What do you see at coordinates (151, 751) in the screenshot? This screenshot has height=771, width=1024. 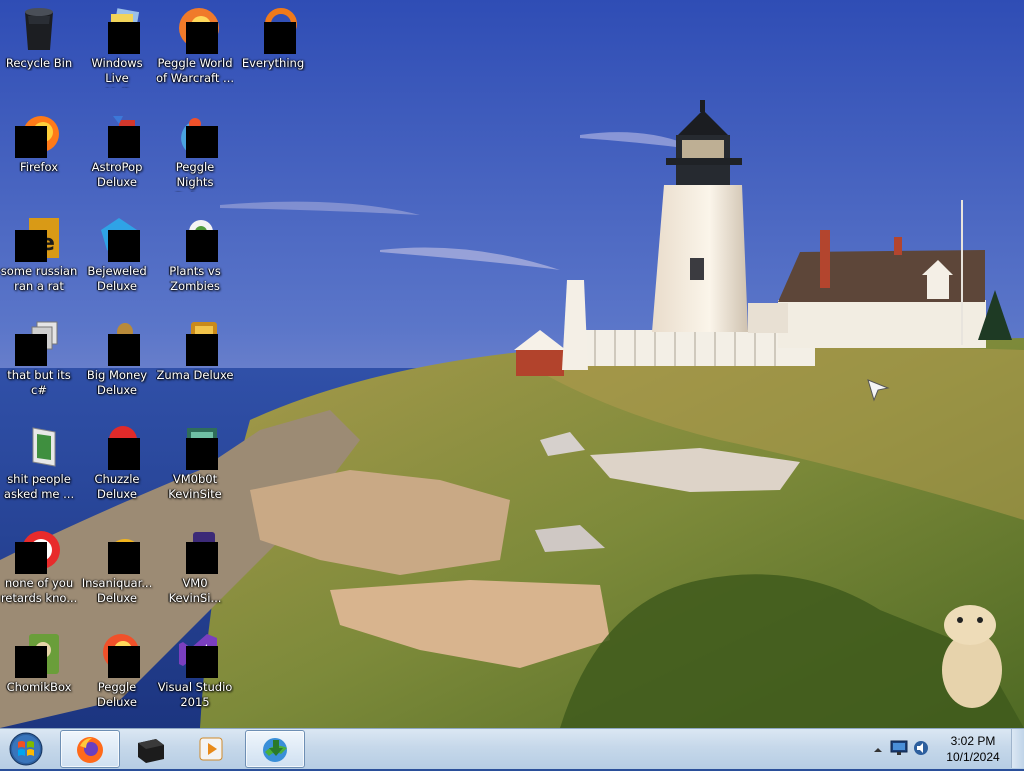 I see `black-box-icon` at bounding box center [151, 751].